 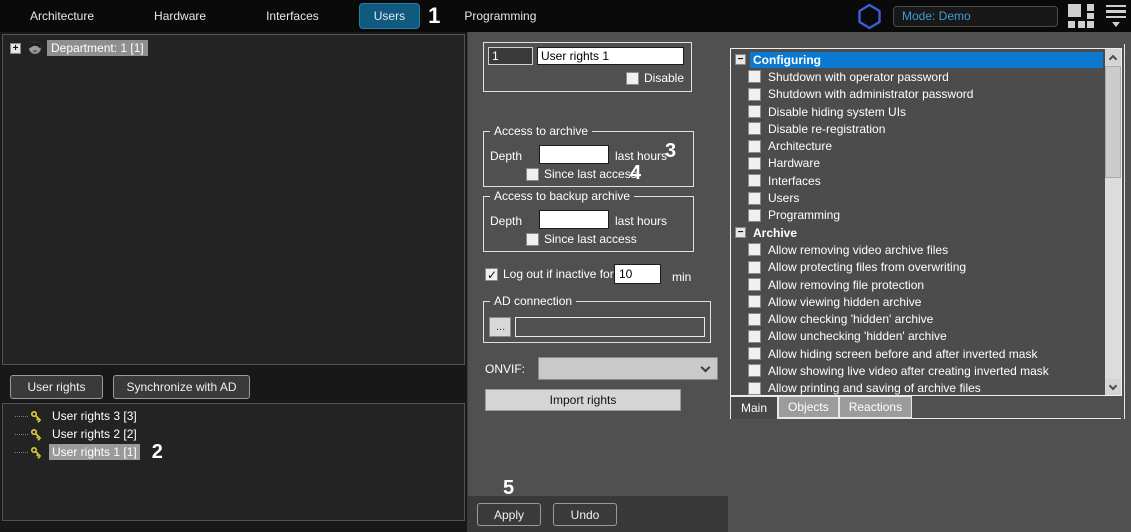 I want to click on list-item: User rights 2 [2], so click(x=233, y=434).